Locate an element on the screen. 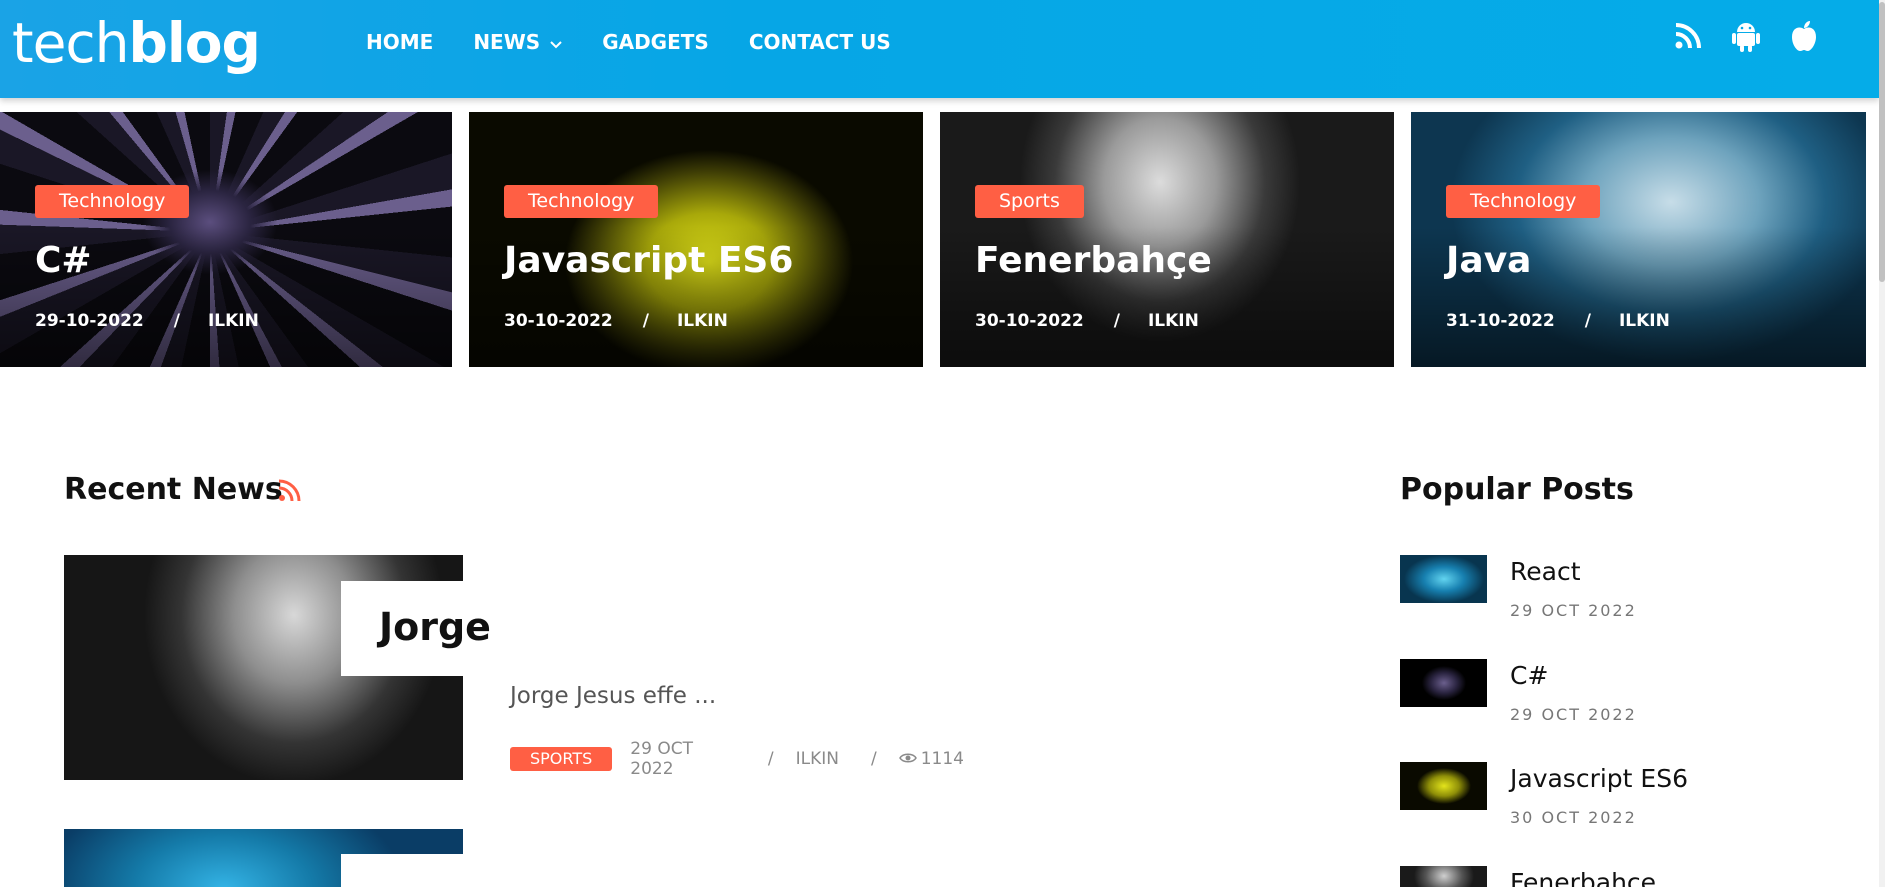 The height and width of the screenshot is (887, 1885). card-title: Javascript ES6 is located at coordinates (648, 260).